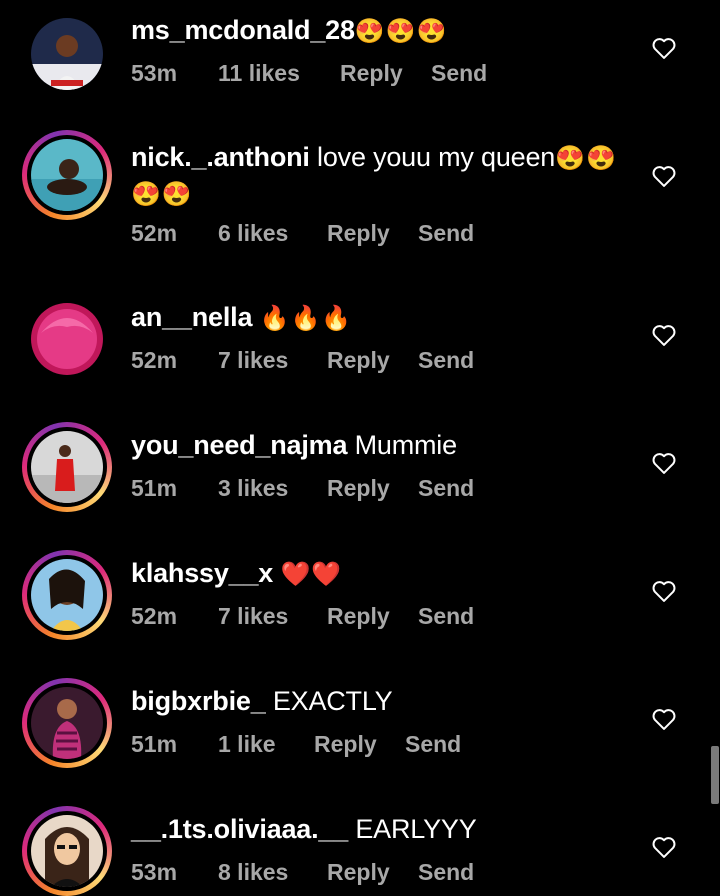 This screenshot has width=720, height=896. Describe the element at coordinates (247, 744) in the screenshot. I see `comment-likes: 1 like` at that location.